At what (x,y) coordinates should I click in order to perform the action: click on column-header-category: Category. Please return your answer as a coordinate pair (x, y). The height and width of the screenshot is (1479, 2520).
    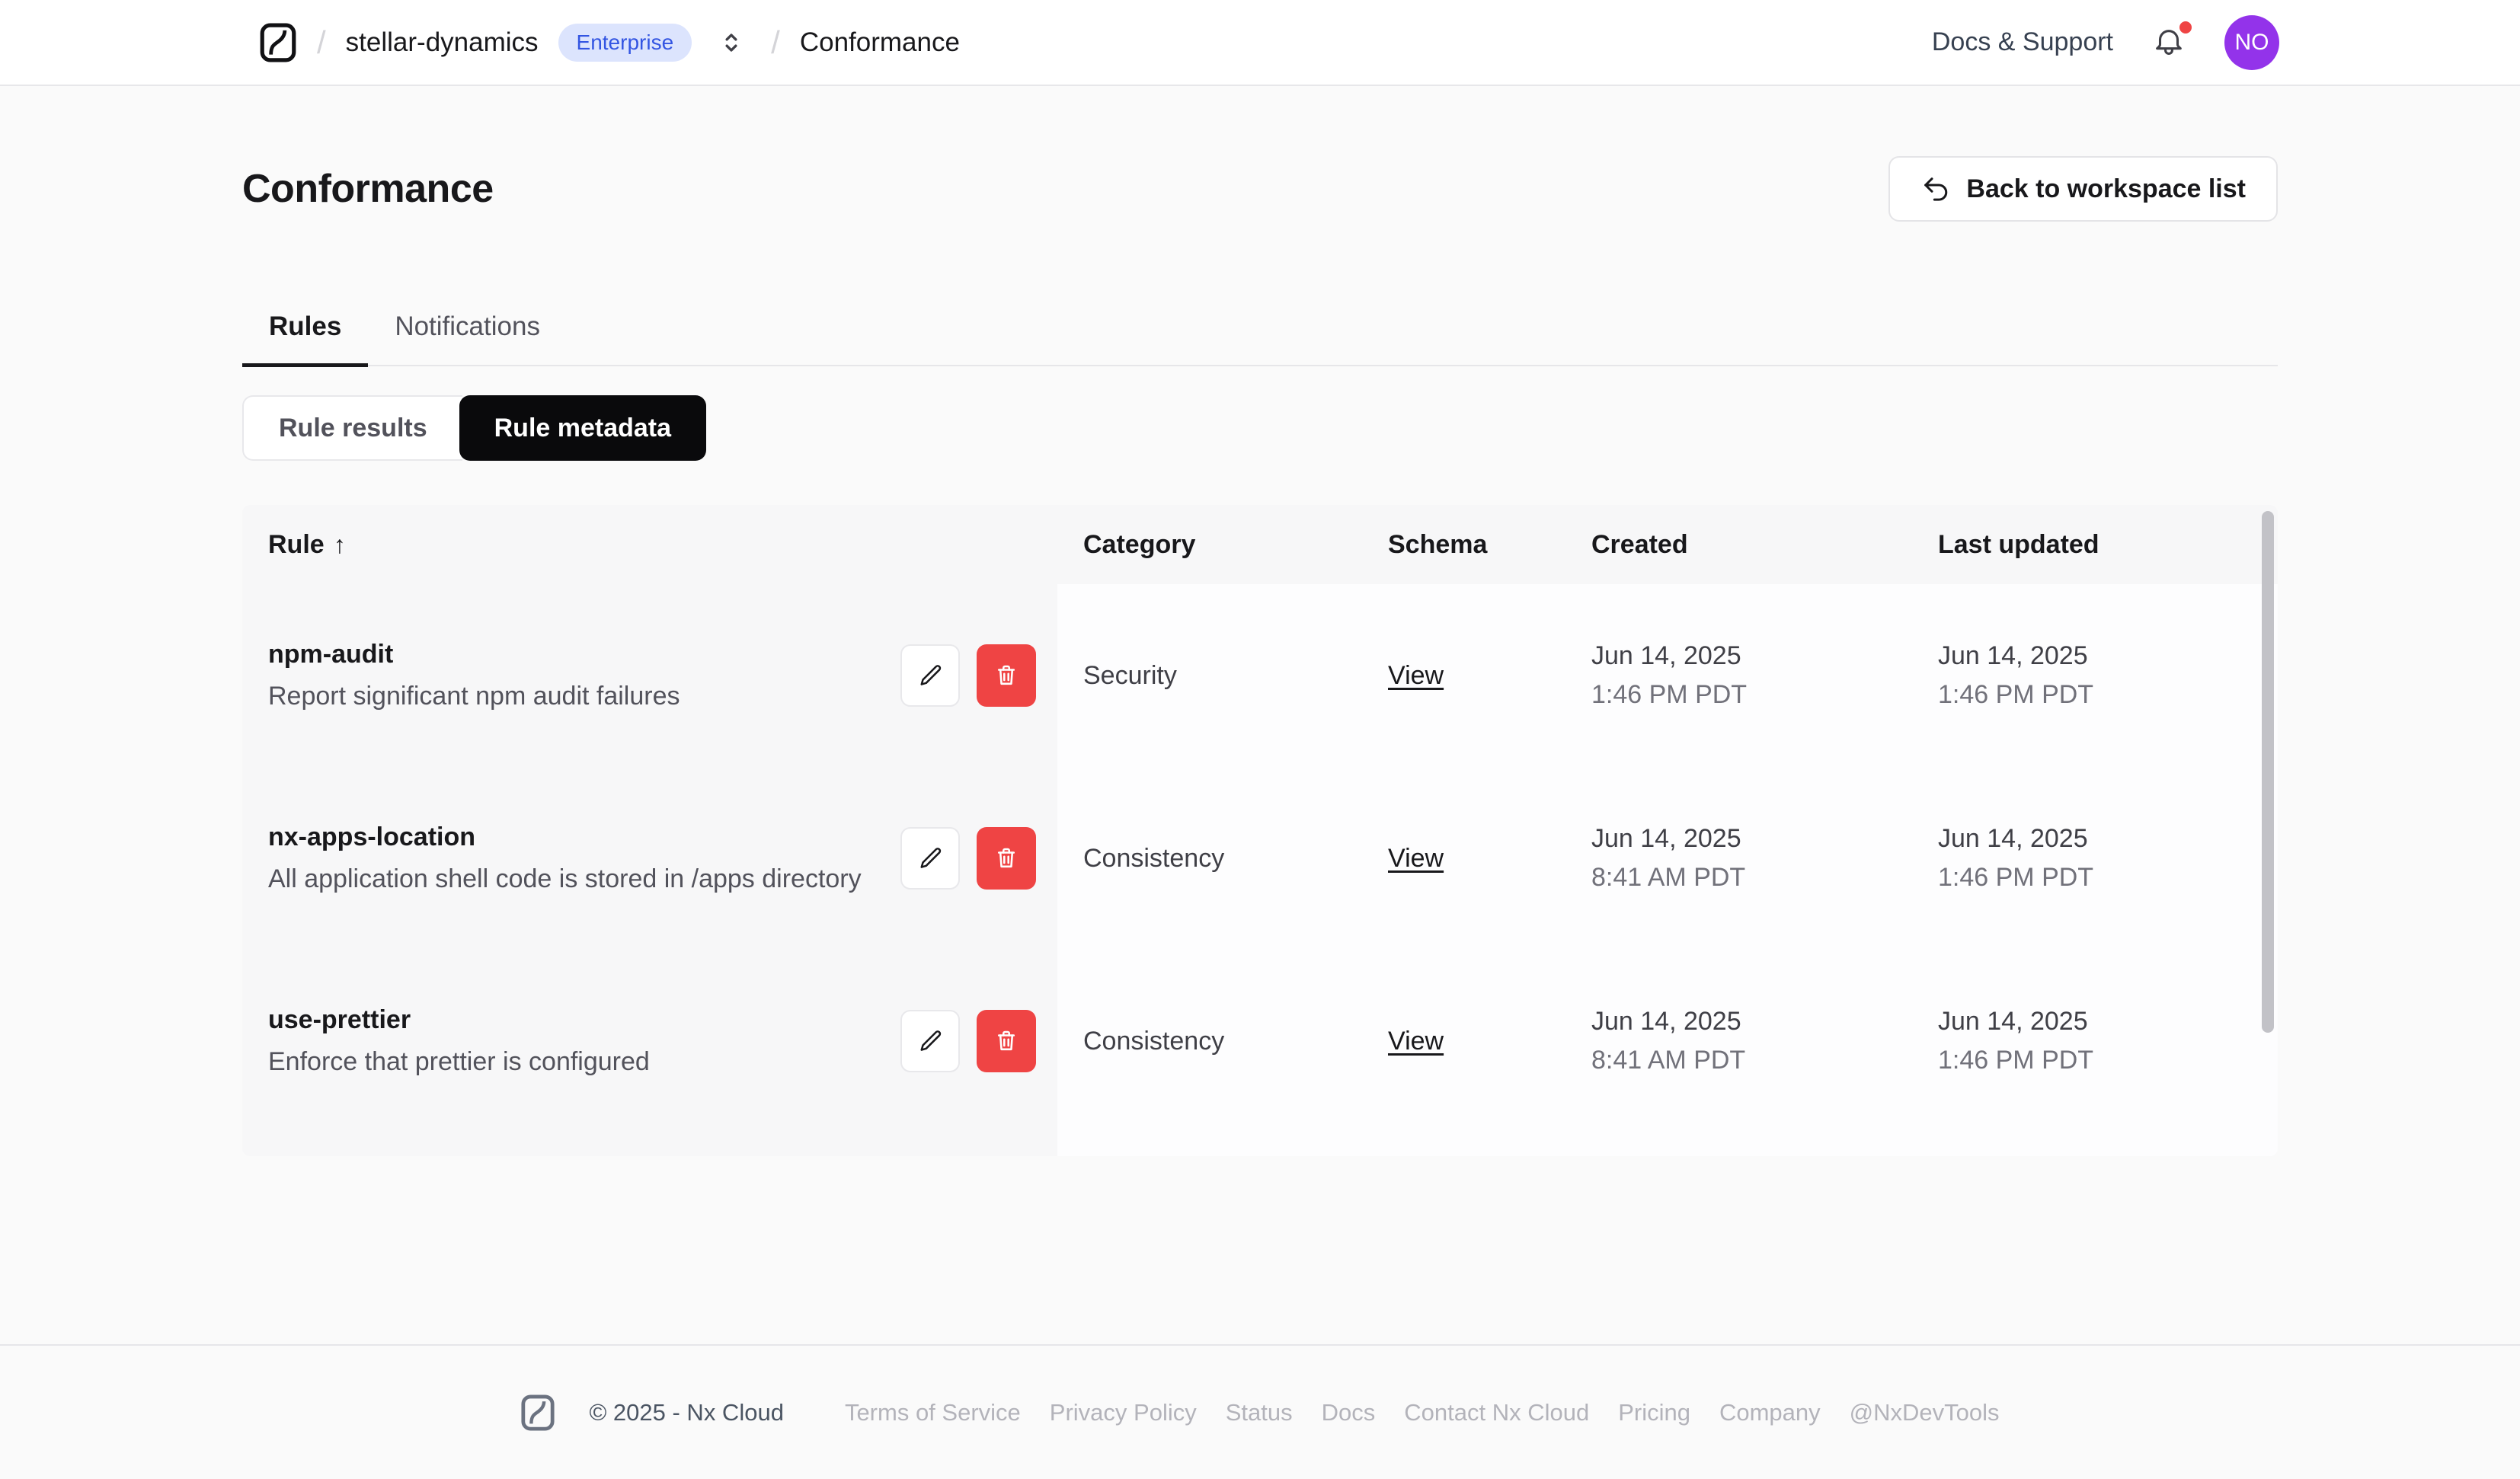
    Looking at the image, I should click on (1209, 545).